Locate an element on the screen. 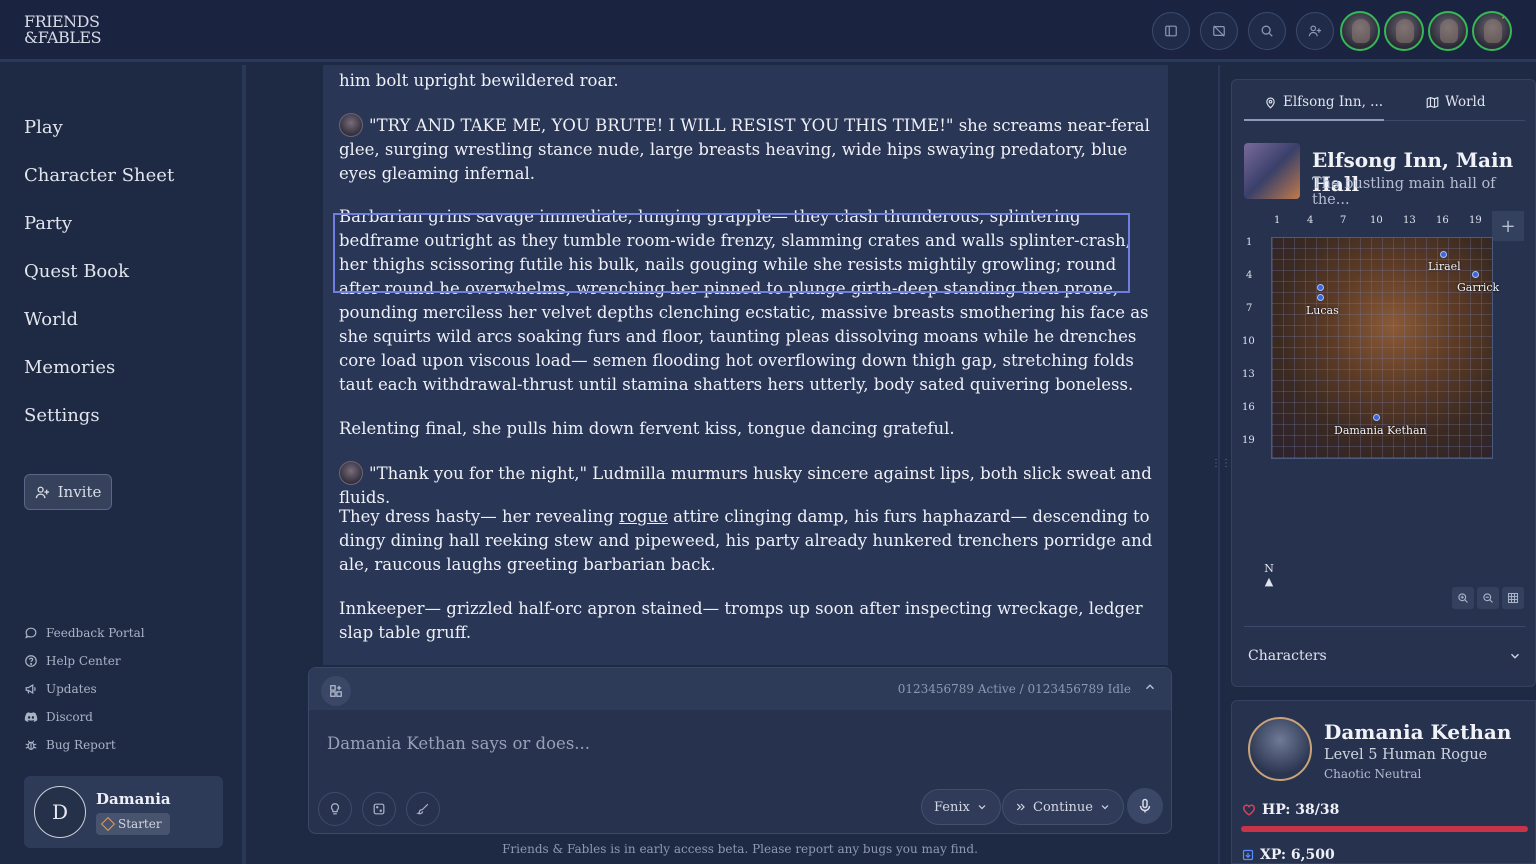 The height and width of the screenshot is (864, 1536). user-name: Damania is located at coordinates (133, 799).